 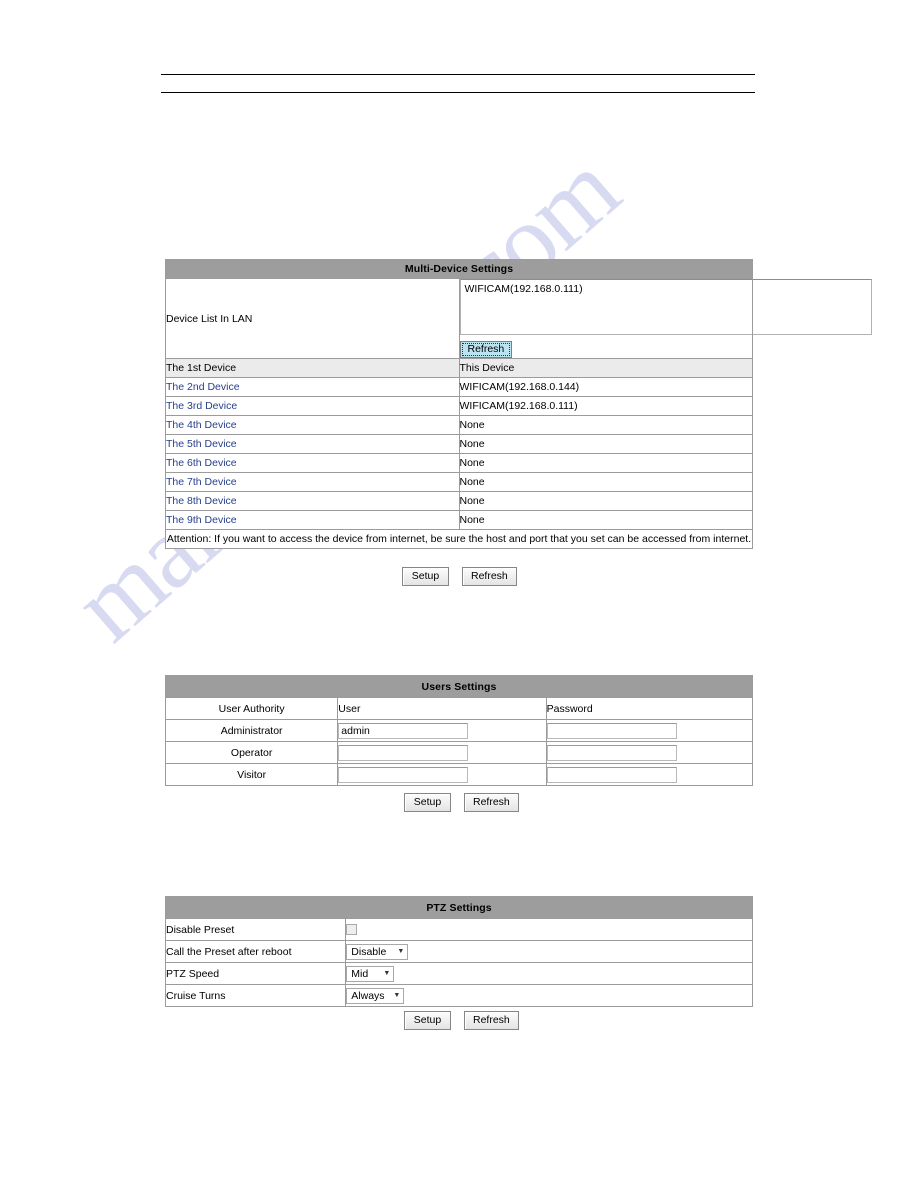 I want to click on device-name-3: The 3rd Device, so click(x=312, y=406).